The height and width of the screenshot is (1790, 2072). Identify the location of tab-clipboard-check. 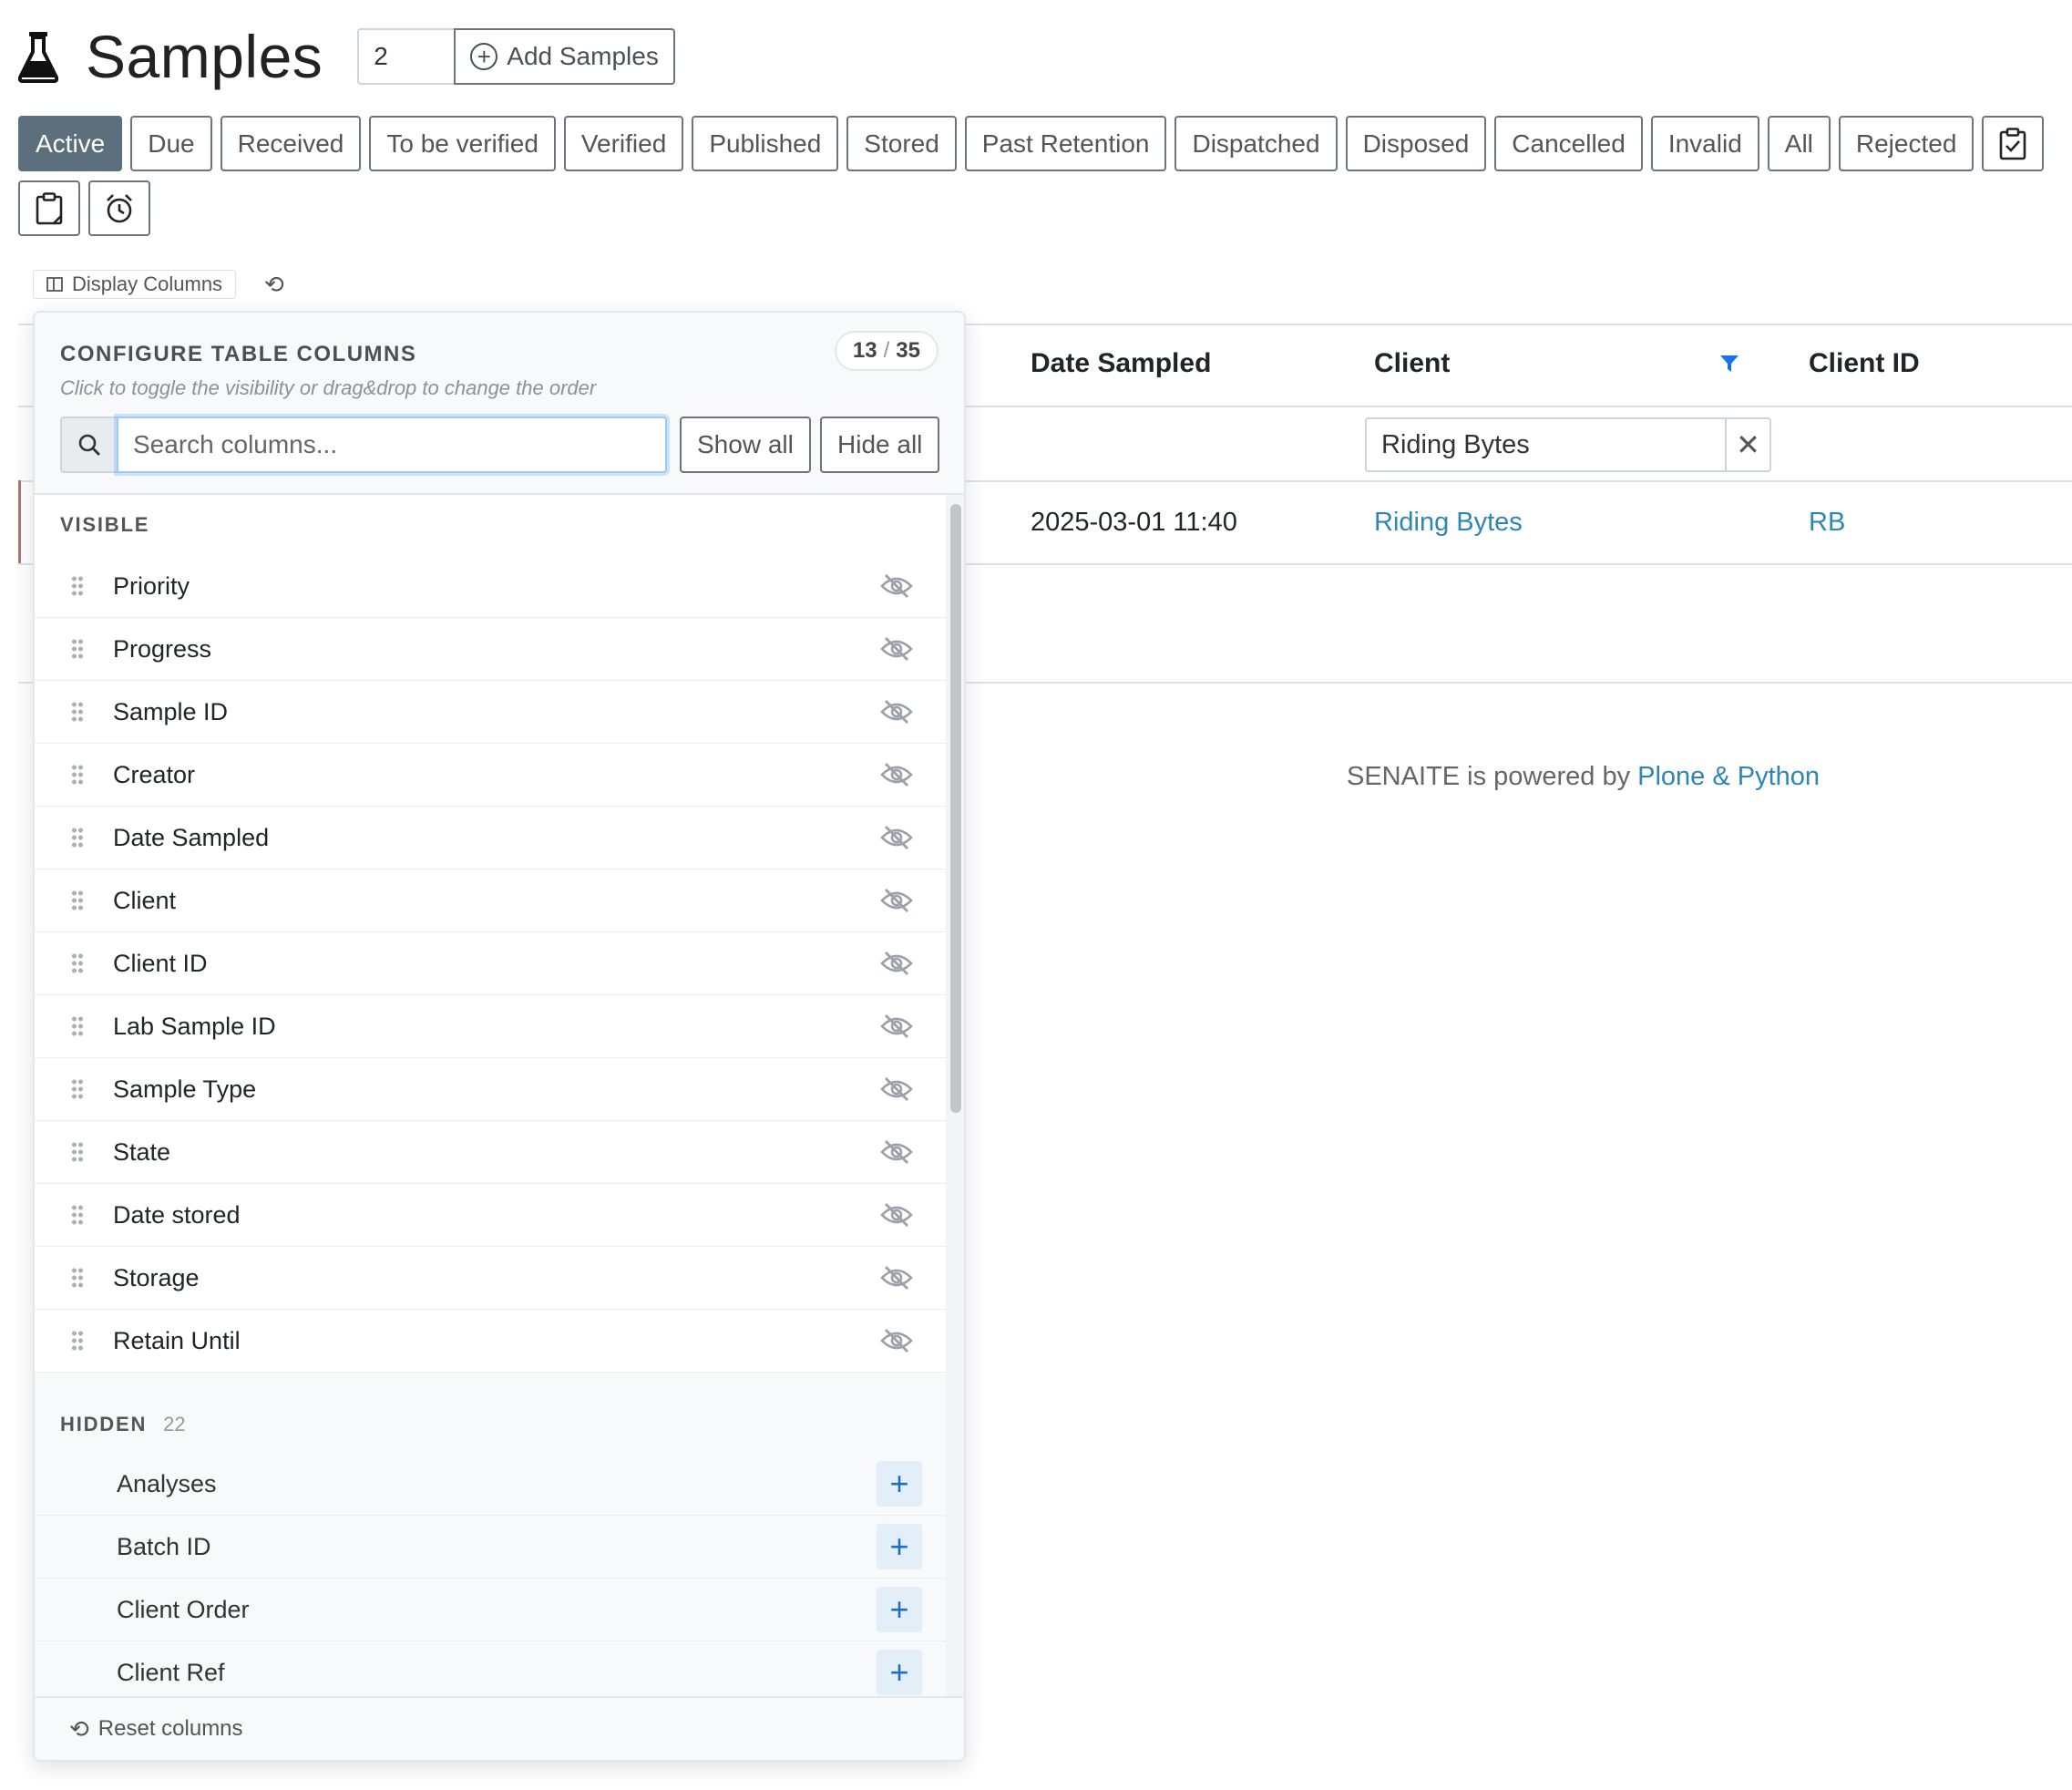
(2013, 143).